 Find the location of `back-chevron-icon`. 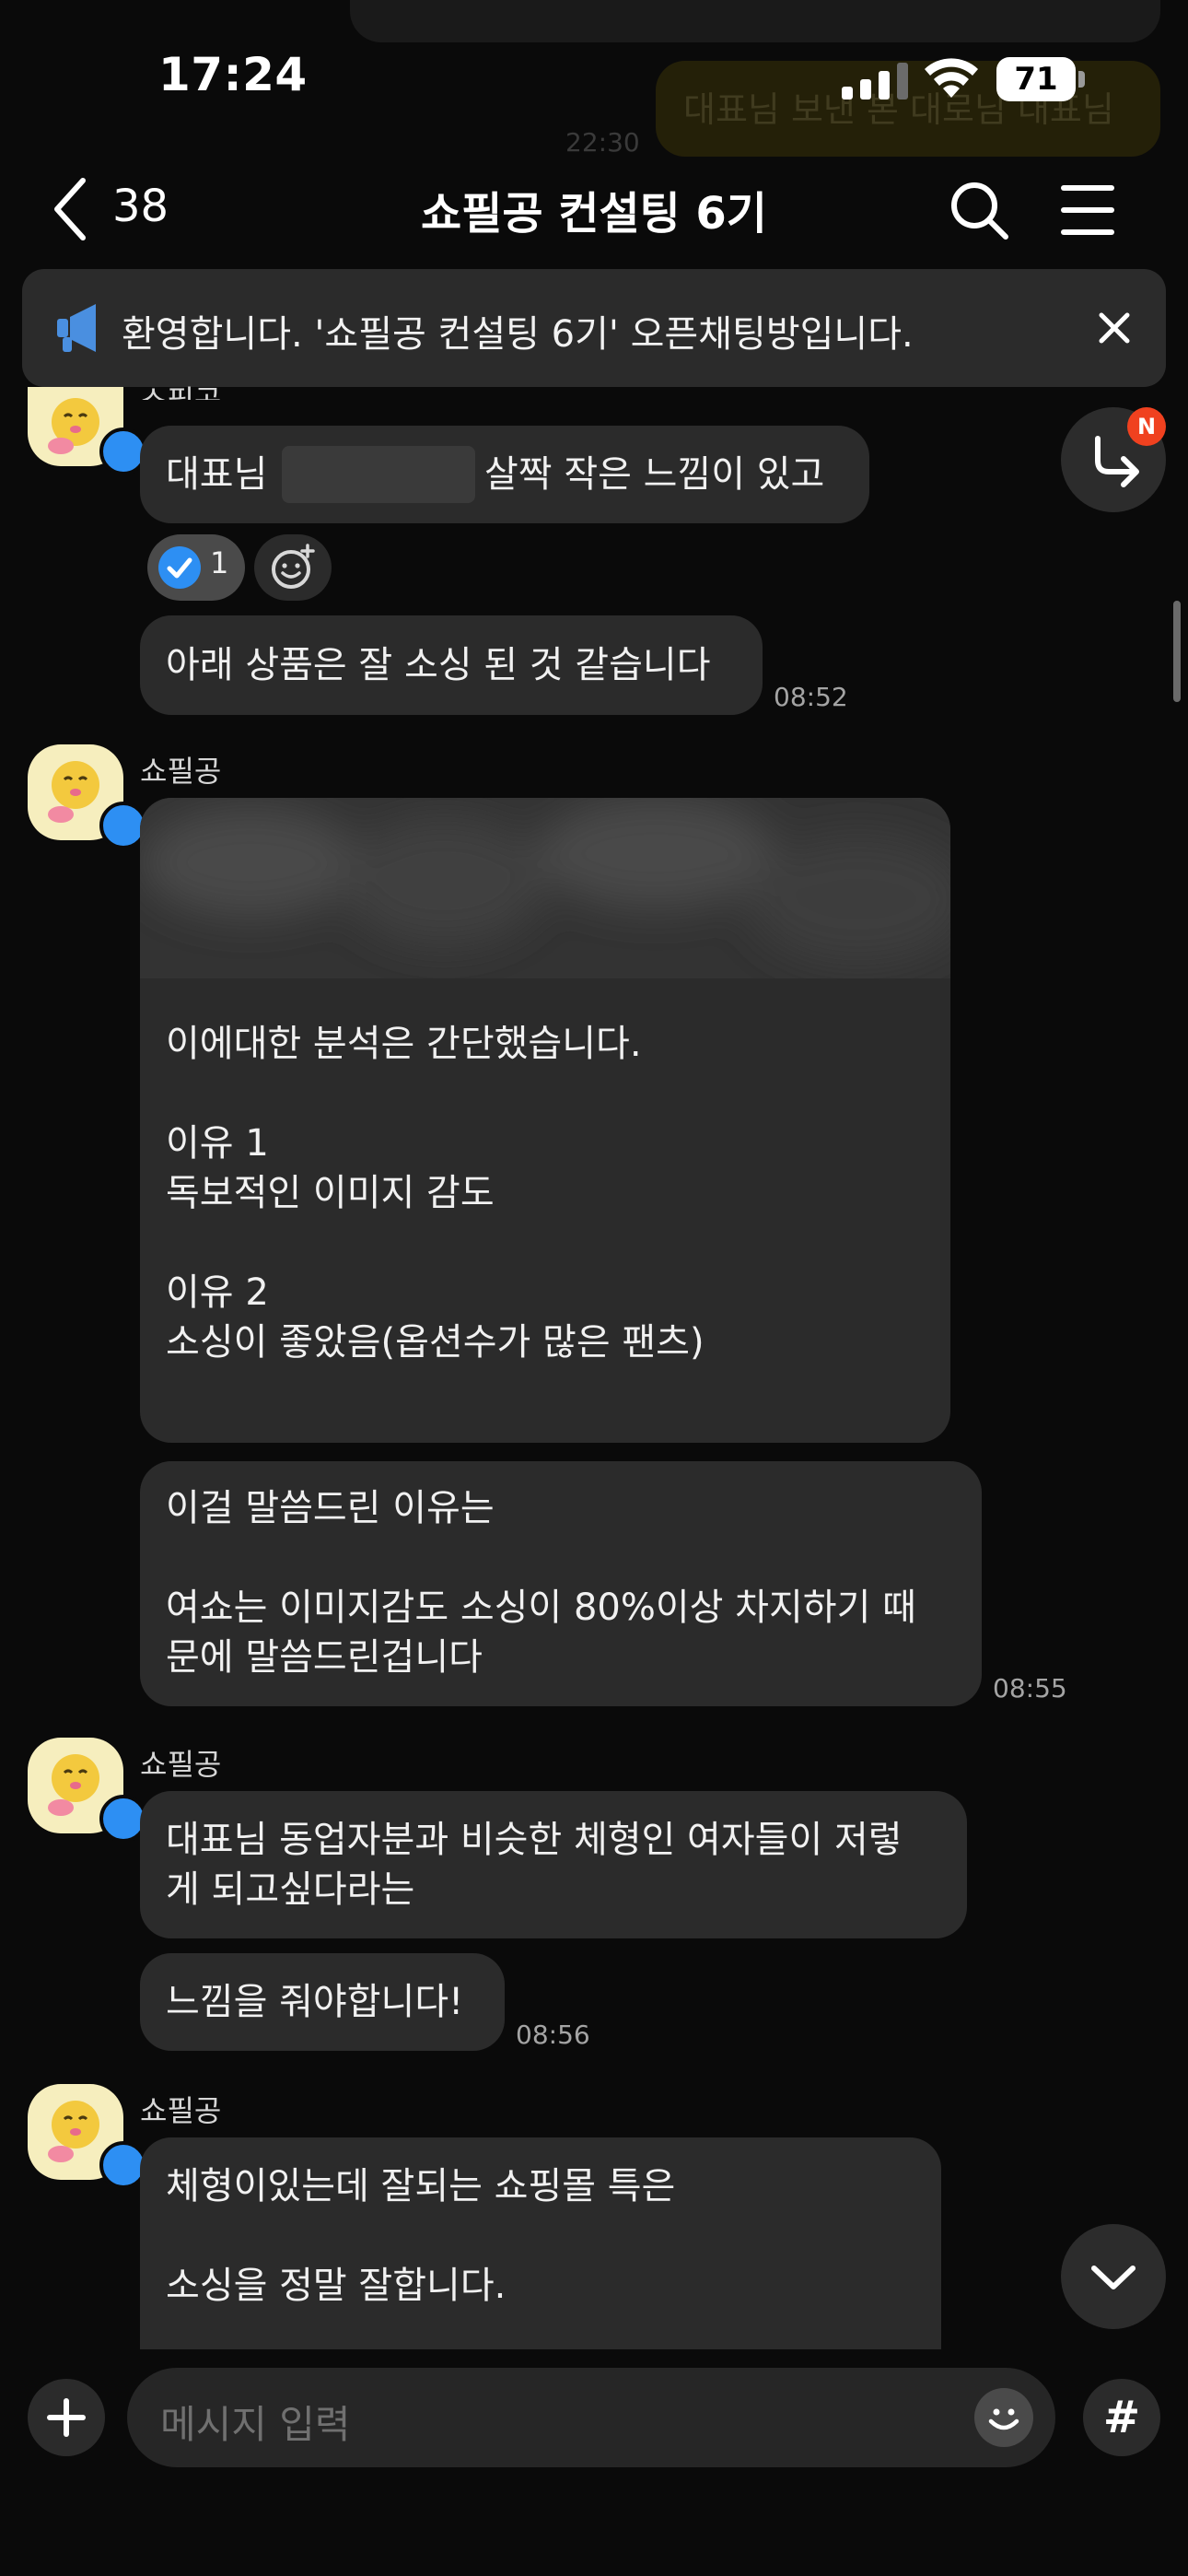

back-chevron-icon is located at coordinates (71, 209).